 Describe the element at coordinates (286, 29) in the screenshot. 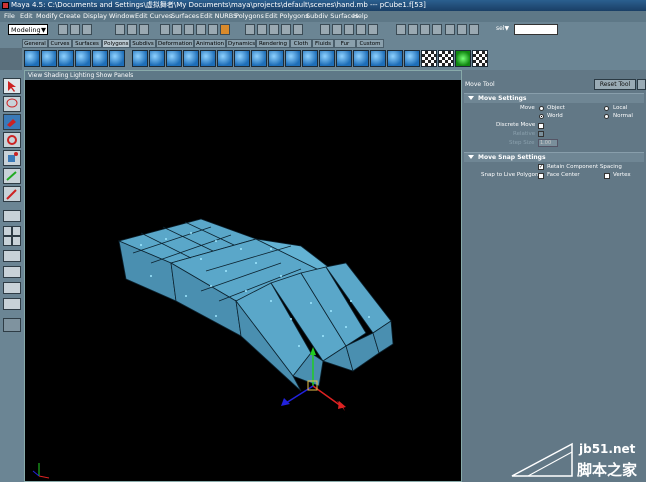

I see `snap-view-icon` at that location.